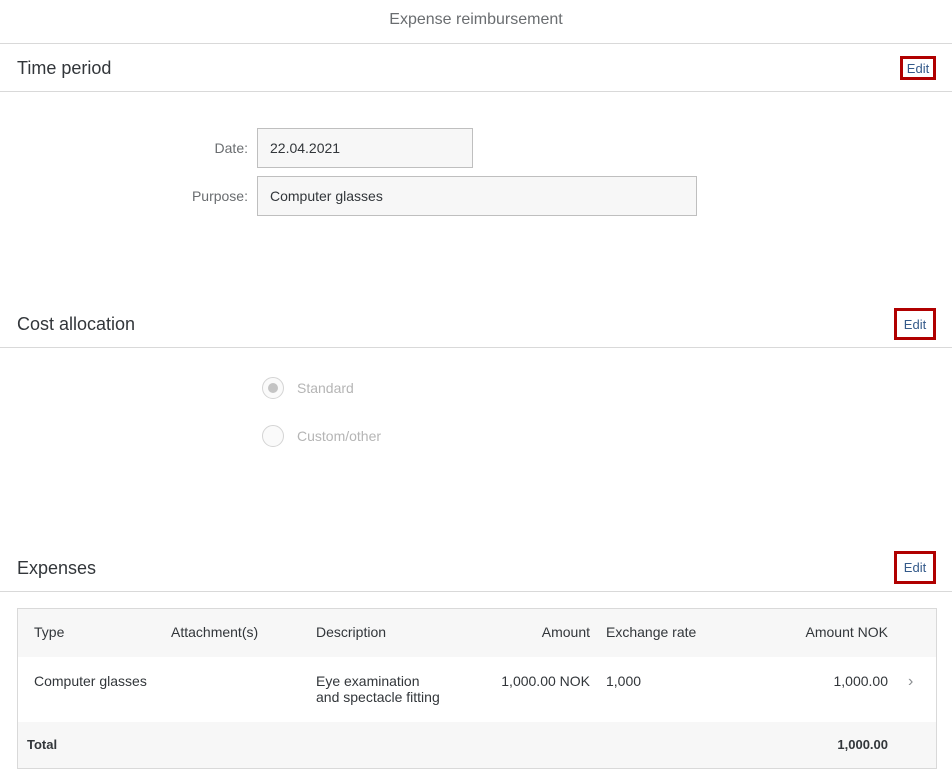 Image resolution: width=952 pixels, height=776 pixels. What do you see at coordinates (64, 68) in the screenshot?
I see `time-period-title: Time period` at bounding box center [64, 68].